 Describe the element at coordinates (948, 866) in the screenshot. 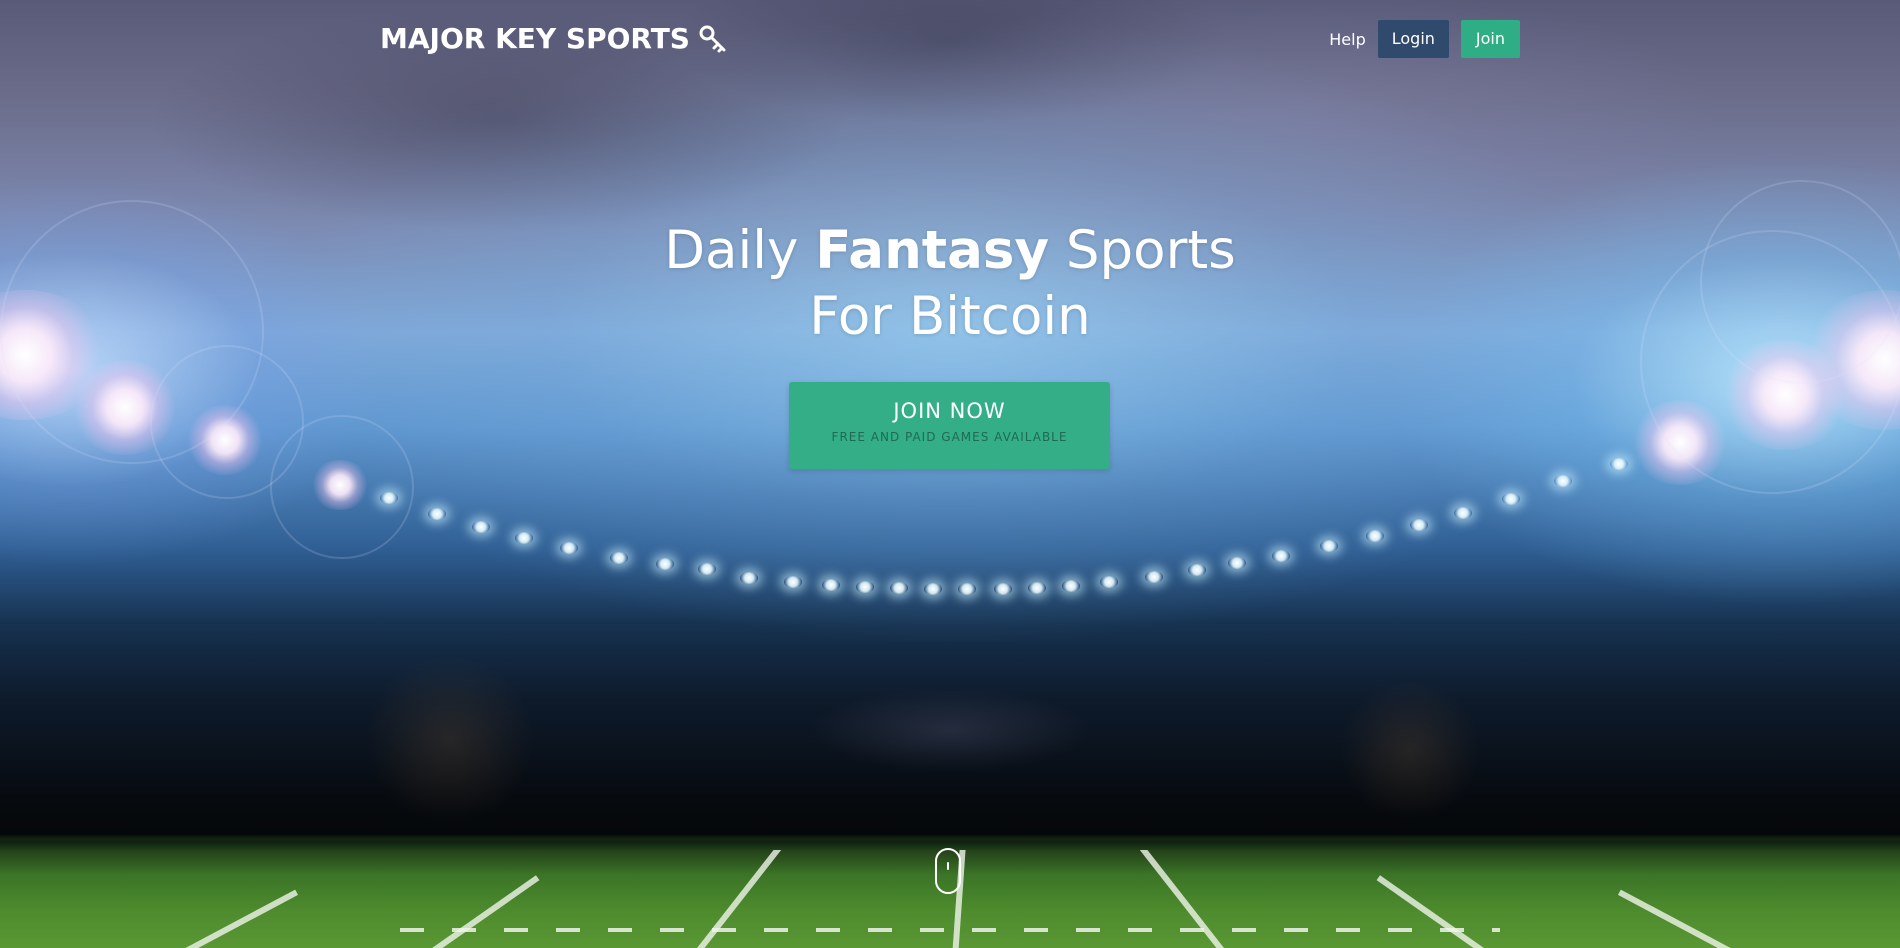

I see `mouse-wheel` at that location.